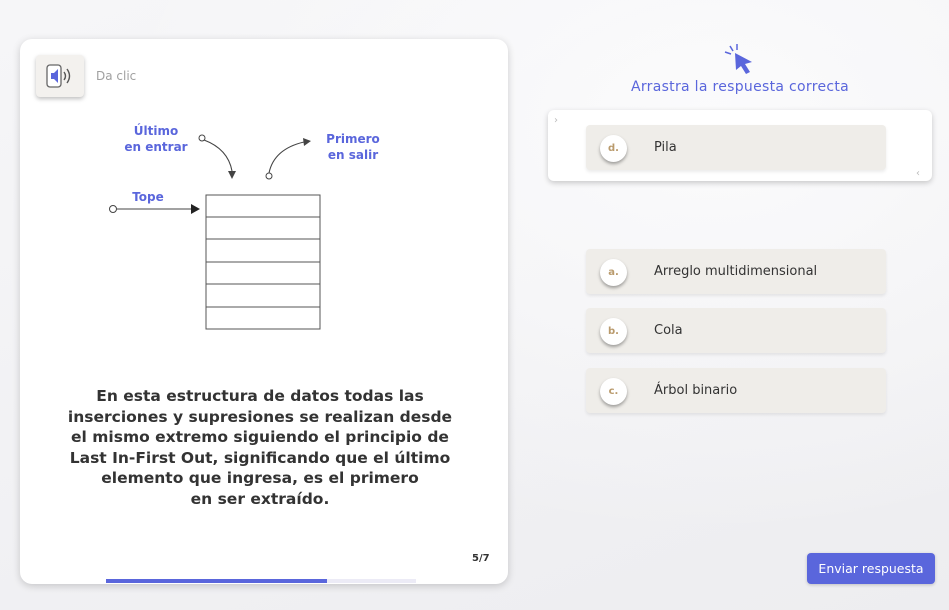  Describe the element at coordinates (556, 120) in the screenshot. I see `chevron-right-icon: ›` at that location.